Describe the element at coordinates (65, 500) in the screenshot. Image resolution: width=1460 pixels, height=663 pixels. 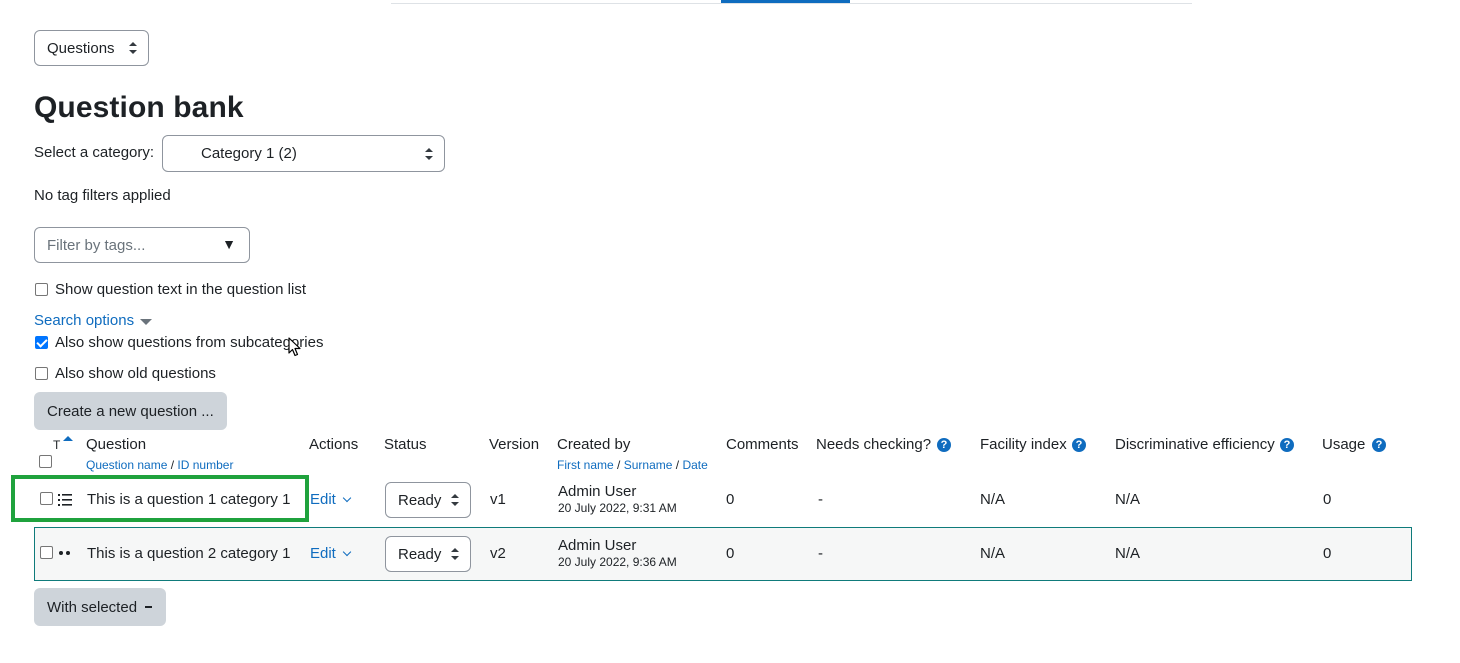
I see `multichoice-icon` at that location.